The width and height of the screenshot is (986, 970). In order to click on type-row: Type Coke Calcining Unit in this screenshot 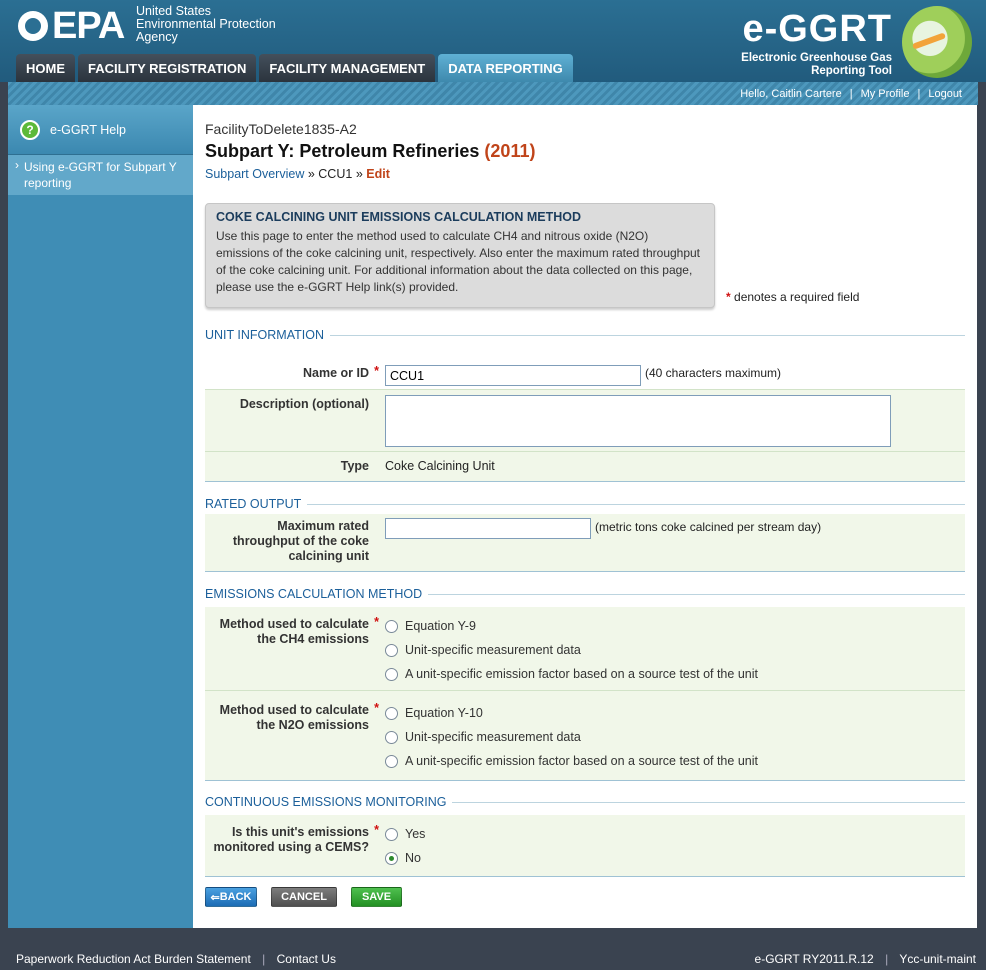, I will do `click(585, 467)`.